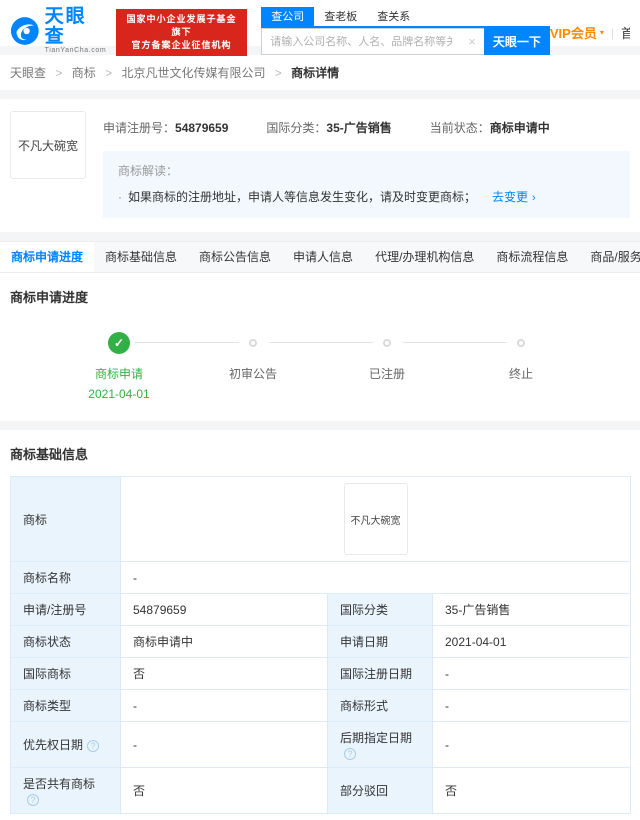 The width and height of the screenshot is (640, 820). What do you see at coordinates (65, 519) in the screenshot?
I see `row-label: 商标` at bounding box center [65, 519].